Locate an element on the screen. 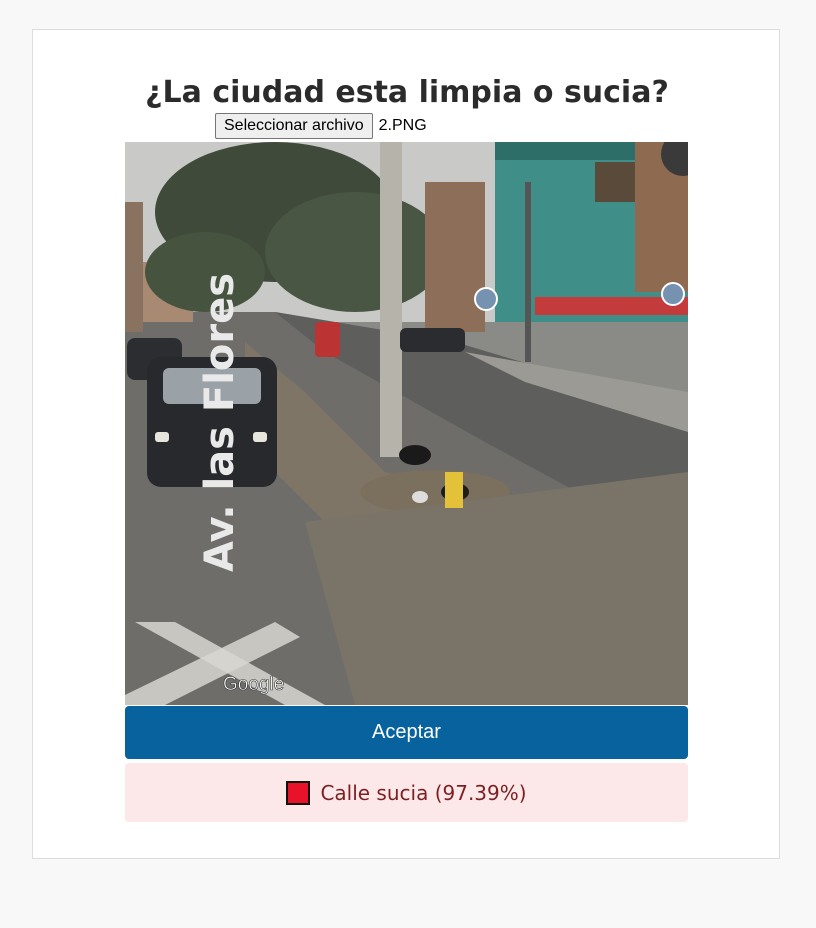 The image size is (816, 928). google-watermark: Google is located at coordinates (253, 684).